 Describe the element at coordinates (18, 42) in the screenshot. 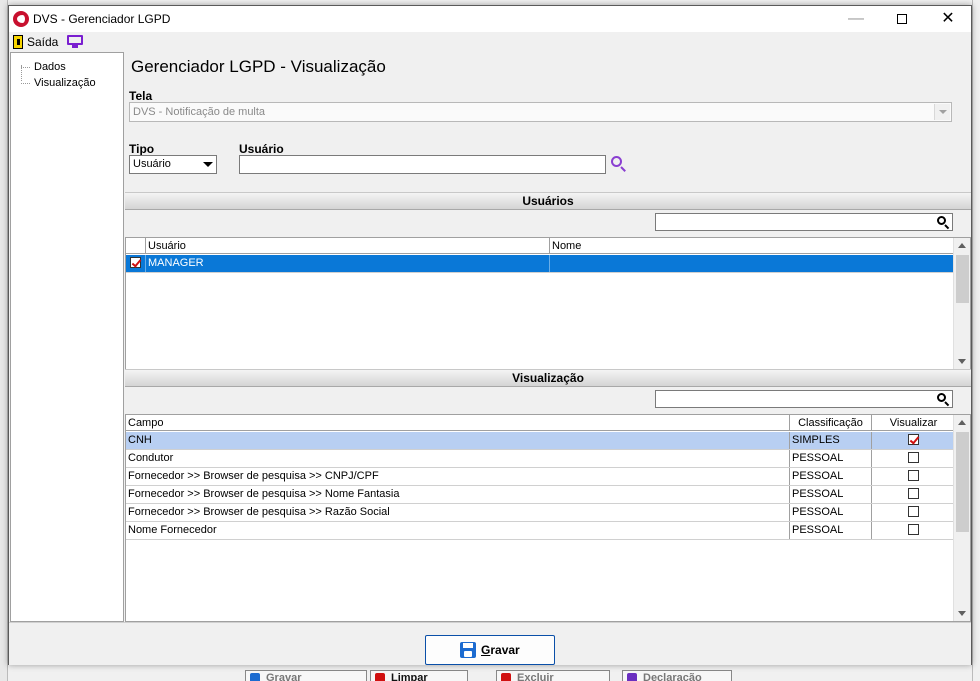

I see `exit-door-icon` at that location.